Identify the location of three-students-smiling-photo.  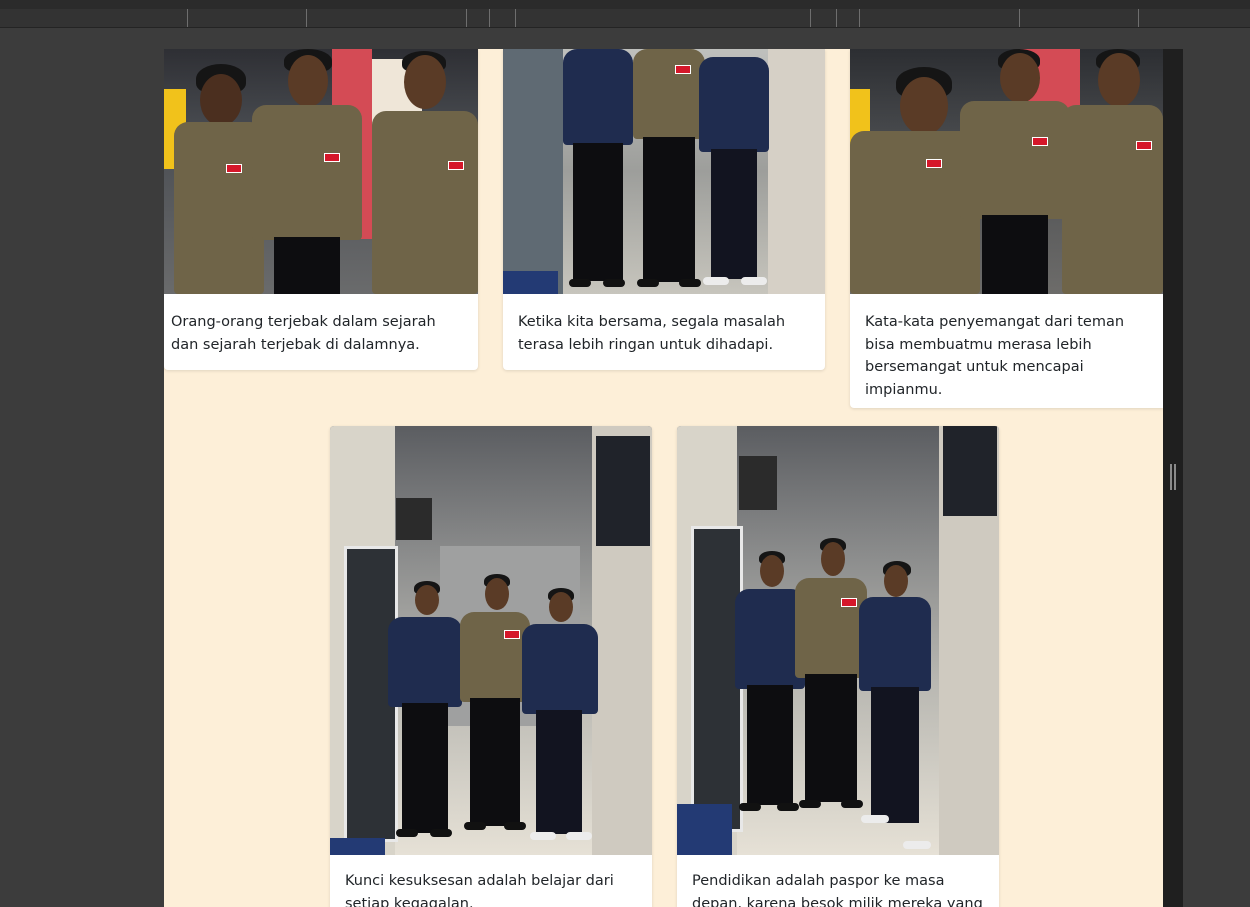
(1006, 171).